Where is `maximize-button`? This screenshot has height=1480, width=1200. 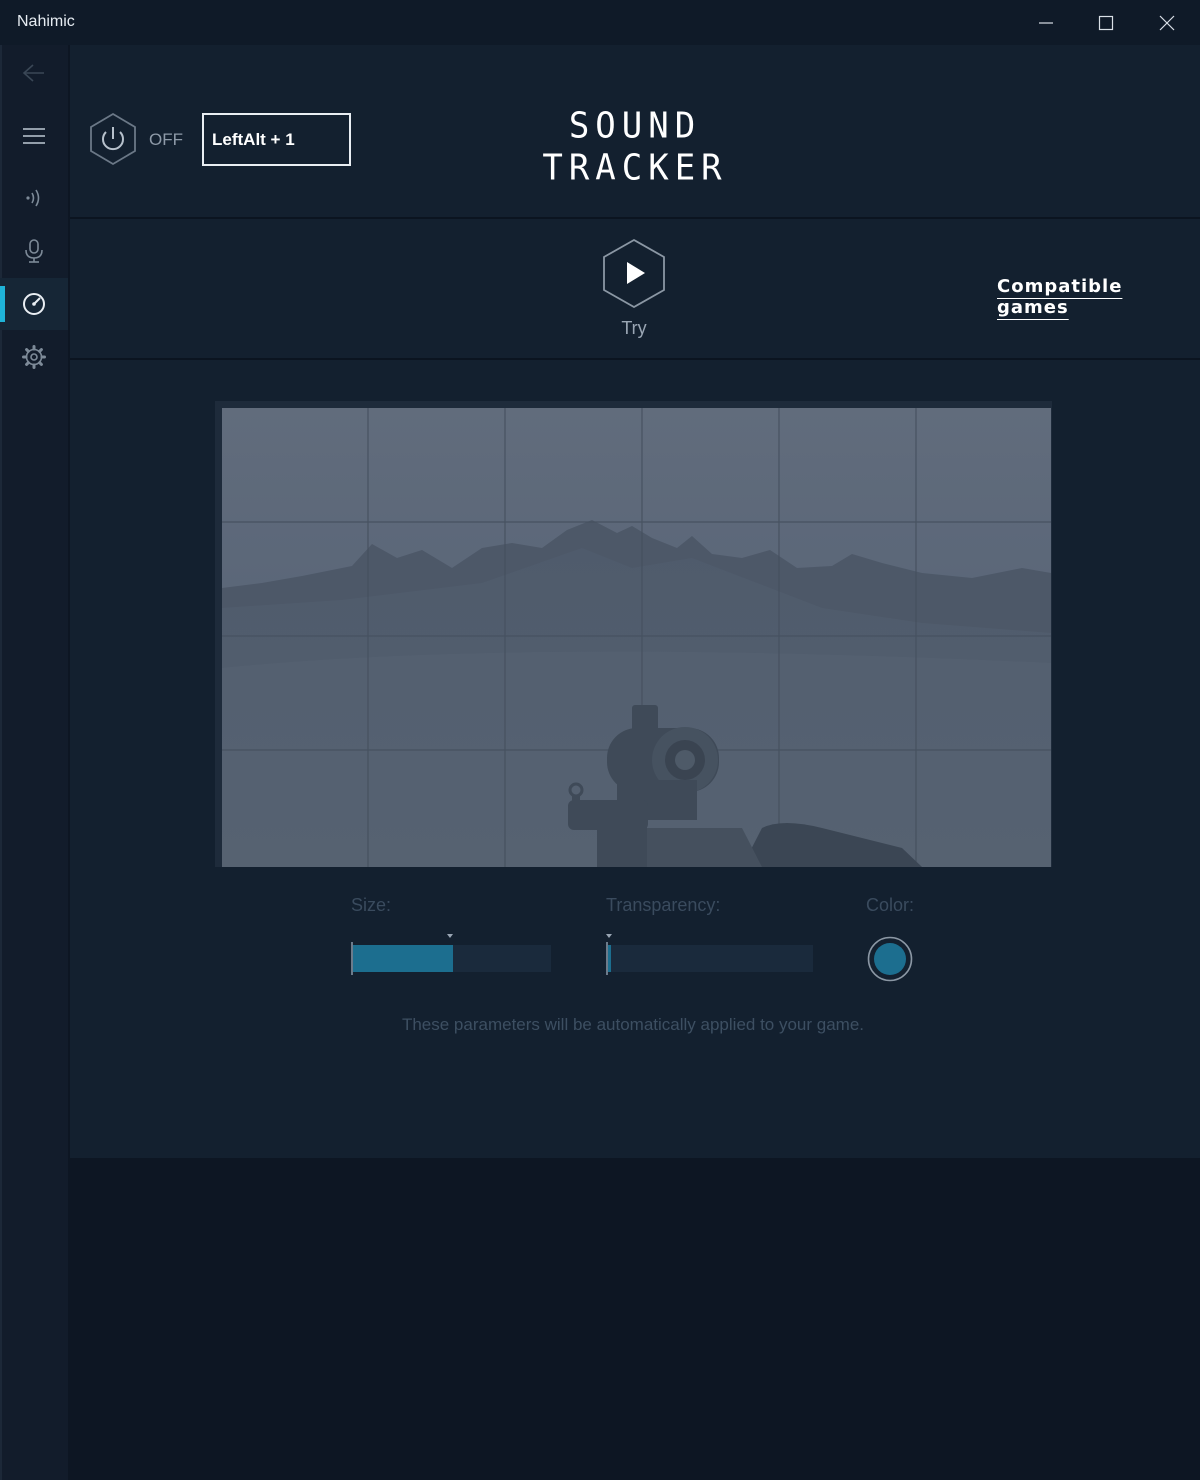
maximize-button is located at coordinates (1106, 22).